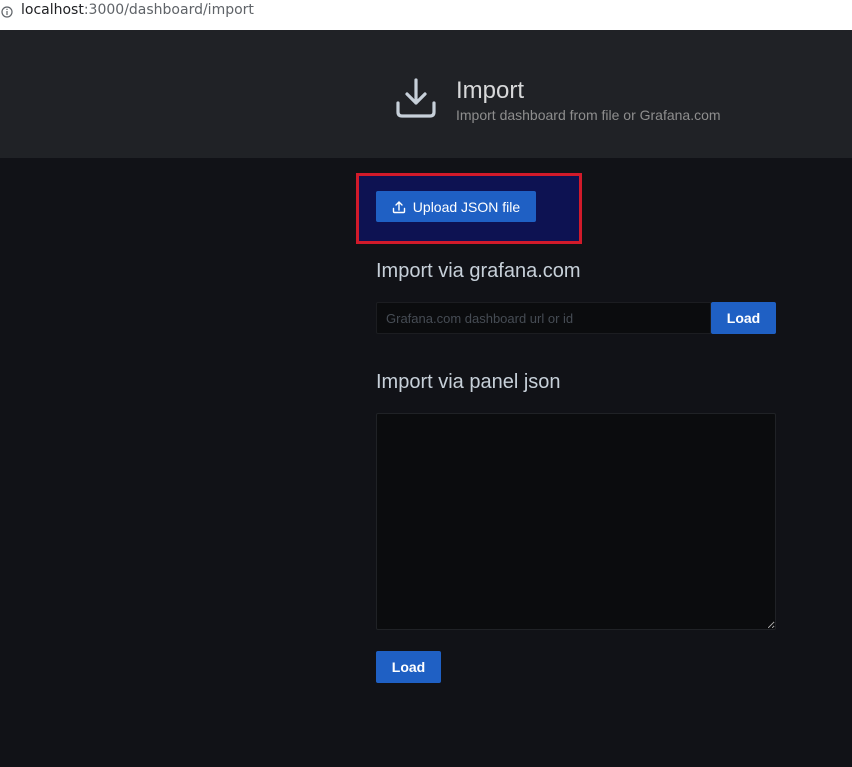 This screenshot has width=852, height=767. I want to click on upload-json-label: Upload JSON file, so click(466, 206).